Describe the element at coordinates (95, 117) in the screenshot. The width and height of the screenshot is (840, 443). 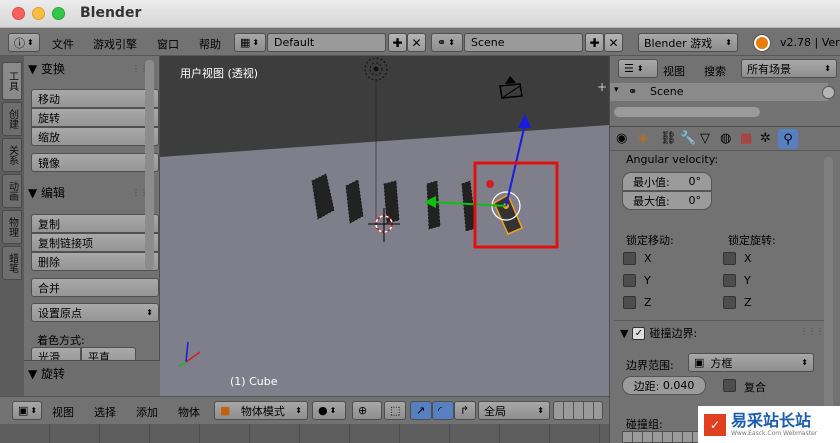
I see `rotate-button: 旋转` at that location.